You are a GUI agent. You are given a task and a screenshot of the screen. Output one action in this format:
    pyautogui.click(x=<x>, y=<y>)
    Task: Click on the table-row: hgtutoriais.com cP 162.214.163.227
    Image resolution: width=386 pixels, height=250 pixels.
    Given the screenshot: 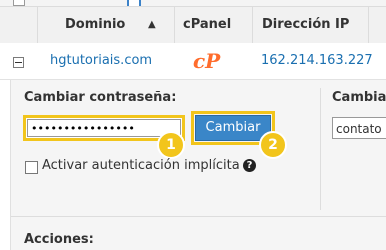 What is the action you would take?
    pyautogui.click(x=193, y=61)
    